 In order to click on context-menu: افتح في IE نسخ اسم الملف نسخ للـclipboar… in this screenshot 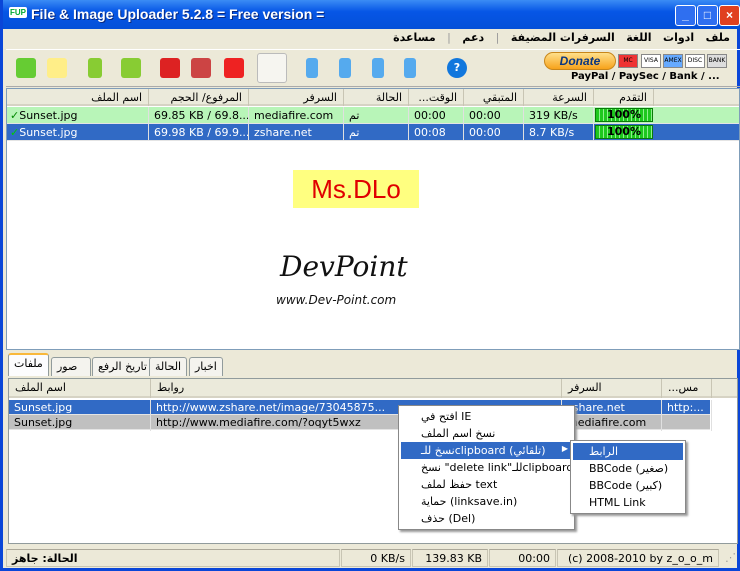, I will do `click(486, 467)`.